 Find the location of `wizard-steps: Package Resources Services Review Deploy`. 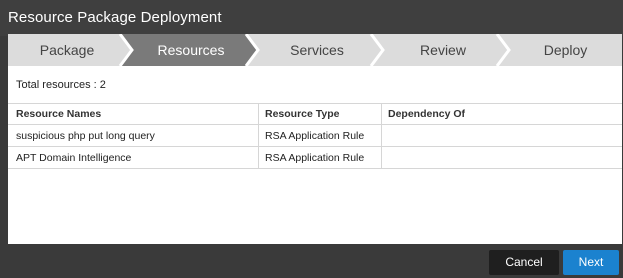

wizard-steps: Package Resources Services Review Deploy is located at coordinates (315, 50).